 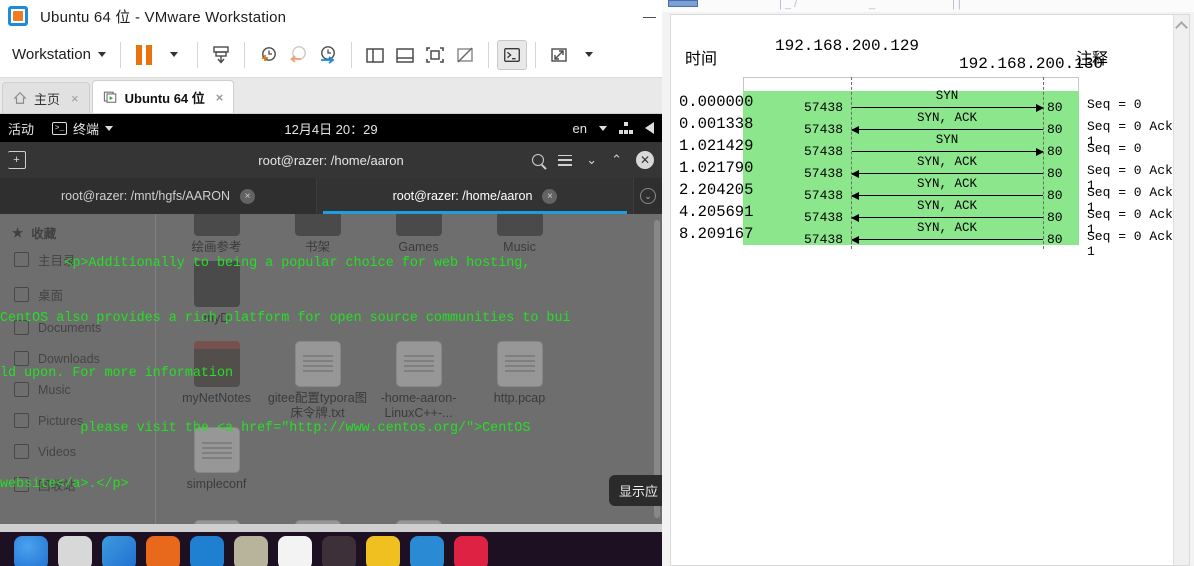 I want to click on take-snapshot-button, so click(x=268, y=55).